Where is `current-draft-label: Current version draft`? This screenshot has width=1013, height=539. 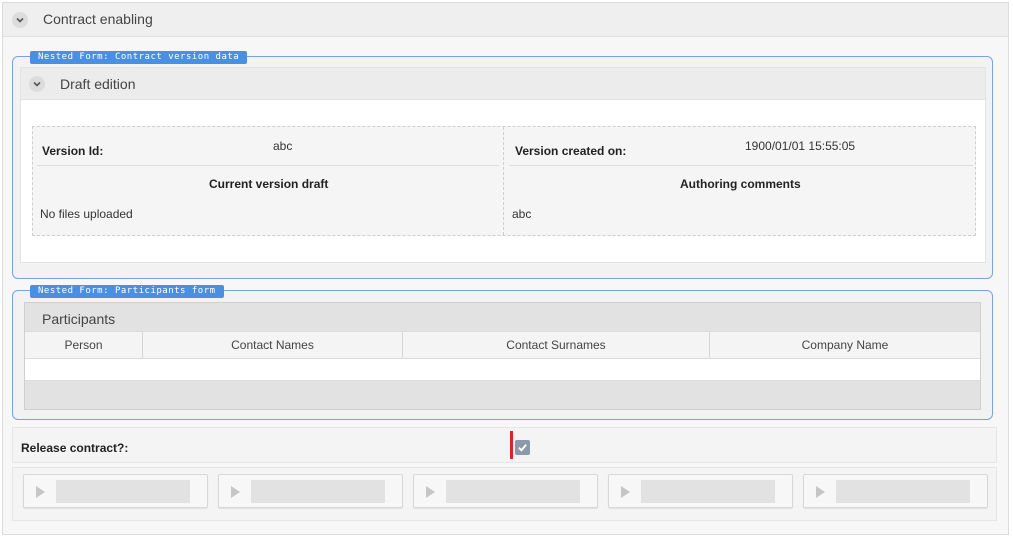 current-draft-label: Current version draft is located at coordinates (269, 184).